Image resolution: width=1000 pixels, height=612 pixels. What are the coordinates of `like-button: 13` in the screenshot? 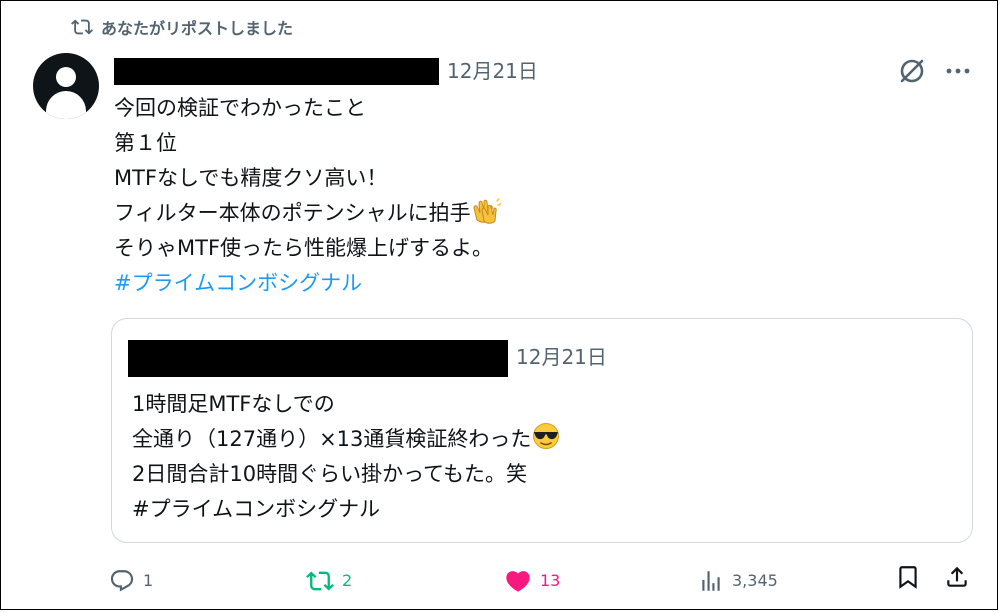 It's located at (532, 581).